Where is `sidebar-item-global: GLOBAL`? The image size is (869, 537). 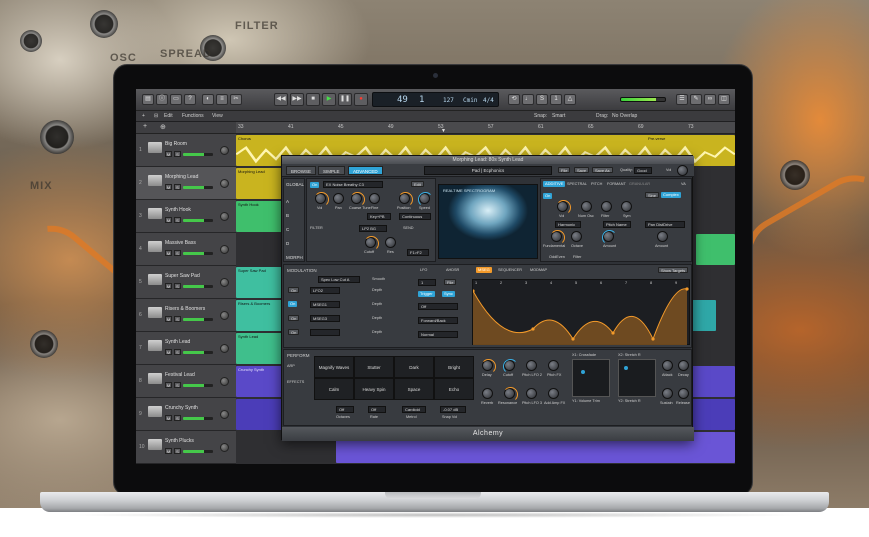 sidebar-item-global: GLOBAL is located at coordinates (295, 184).